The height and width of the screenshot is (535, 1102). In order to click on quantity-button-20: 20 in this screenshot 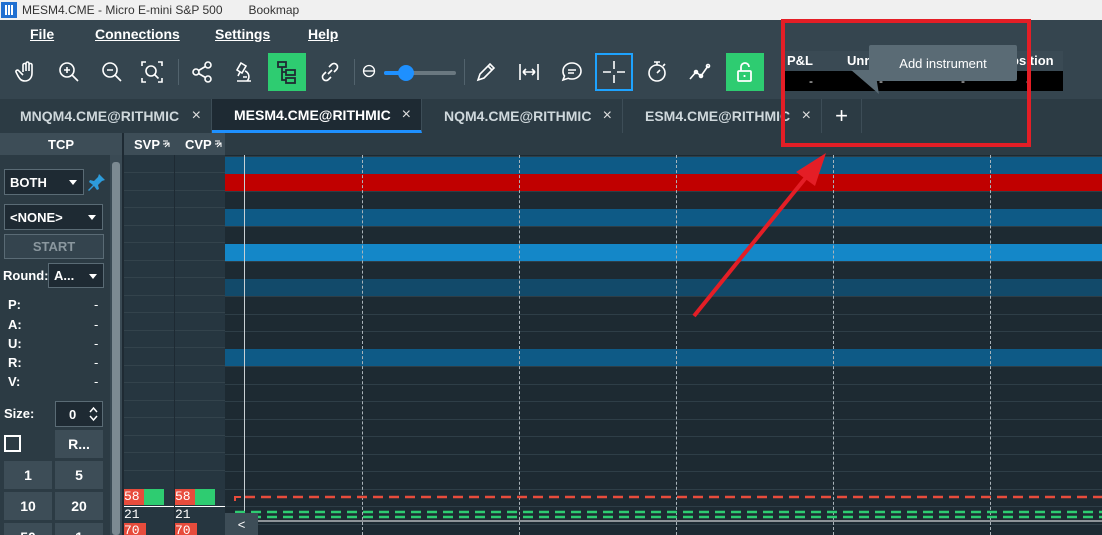, I will do `click(79, 506)`.